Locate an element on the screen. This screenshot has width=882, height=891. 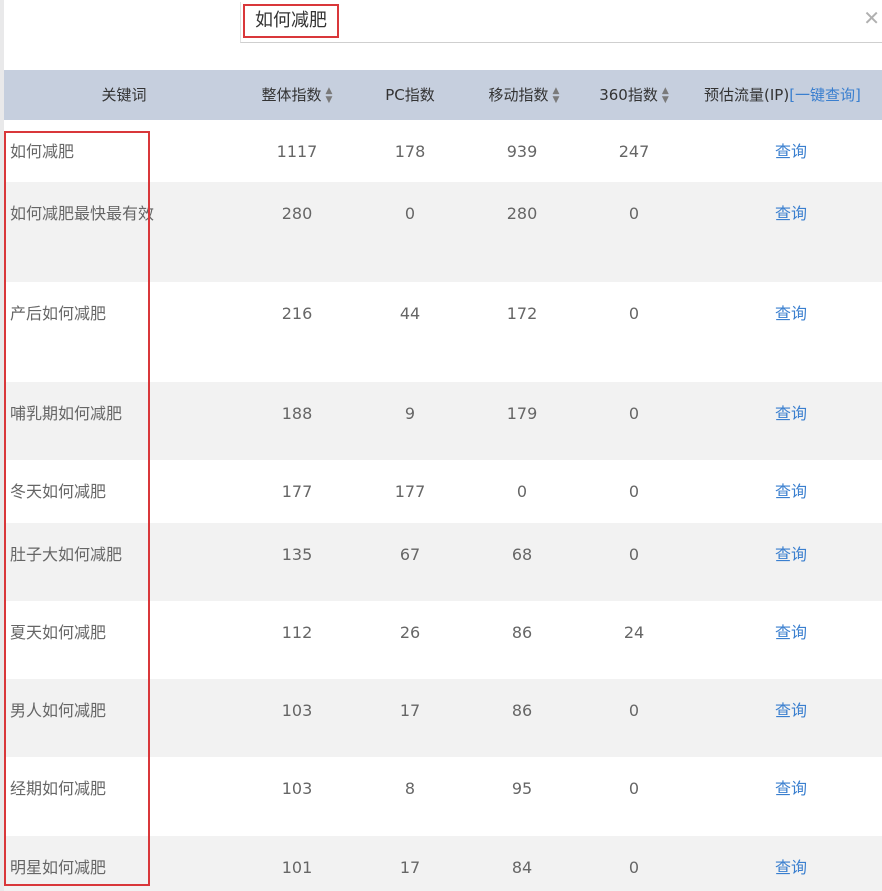
header-360: 360指数 ▲ ▼ is located at coordinates (634, 95).